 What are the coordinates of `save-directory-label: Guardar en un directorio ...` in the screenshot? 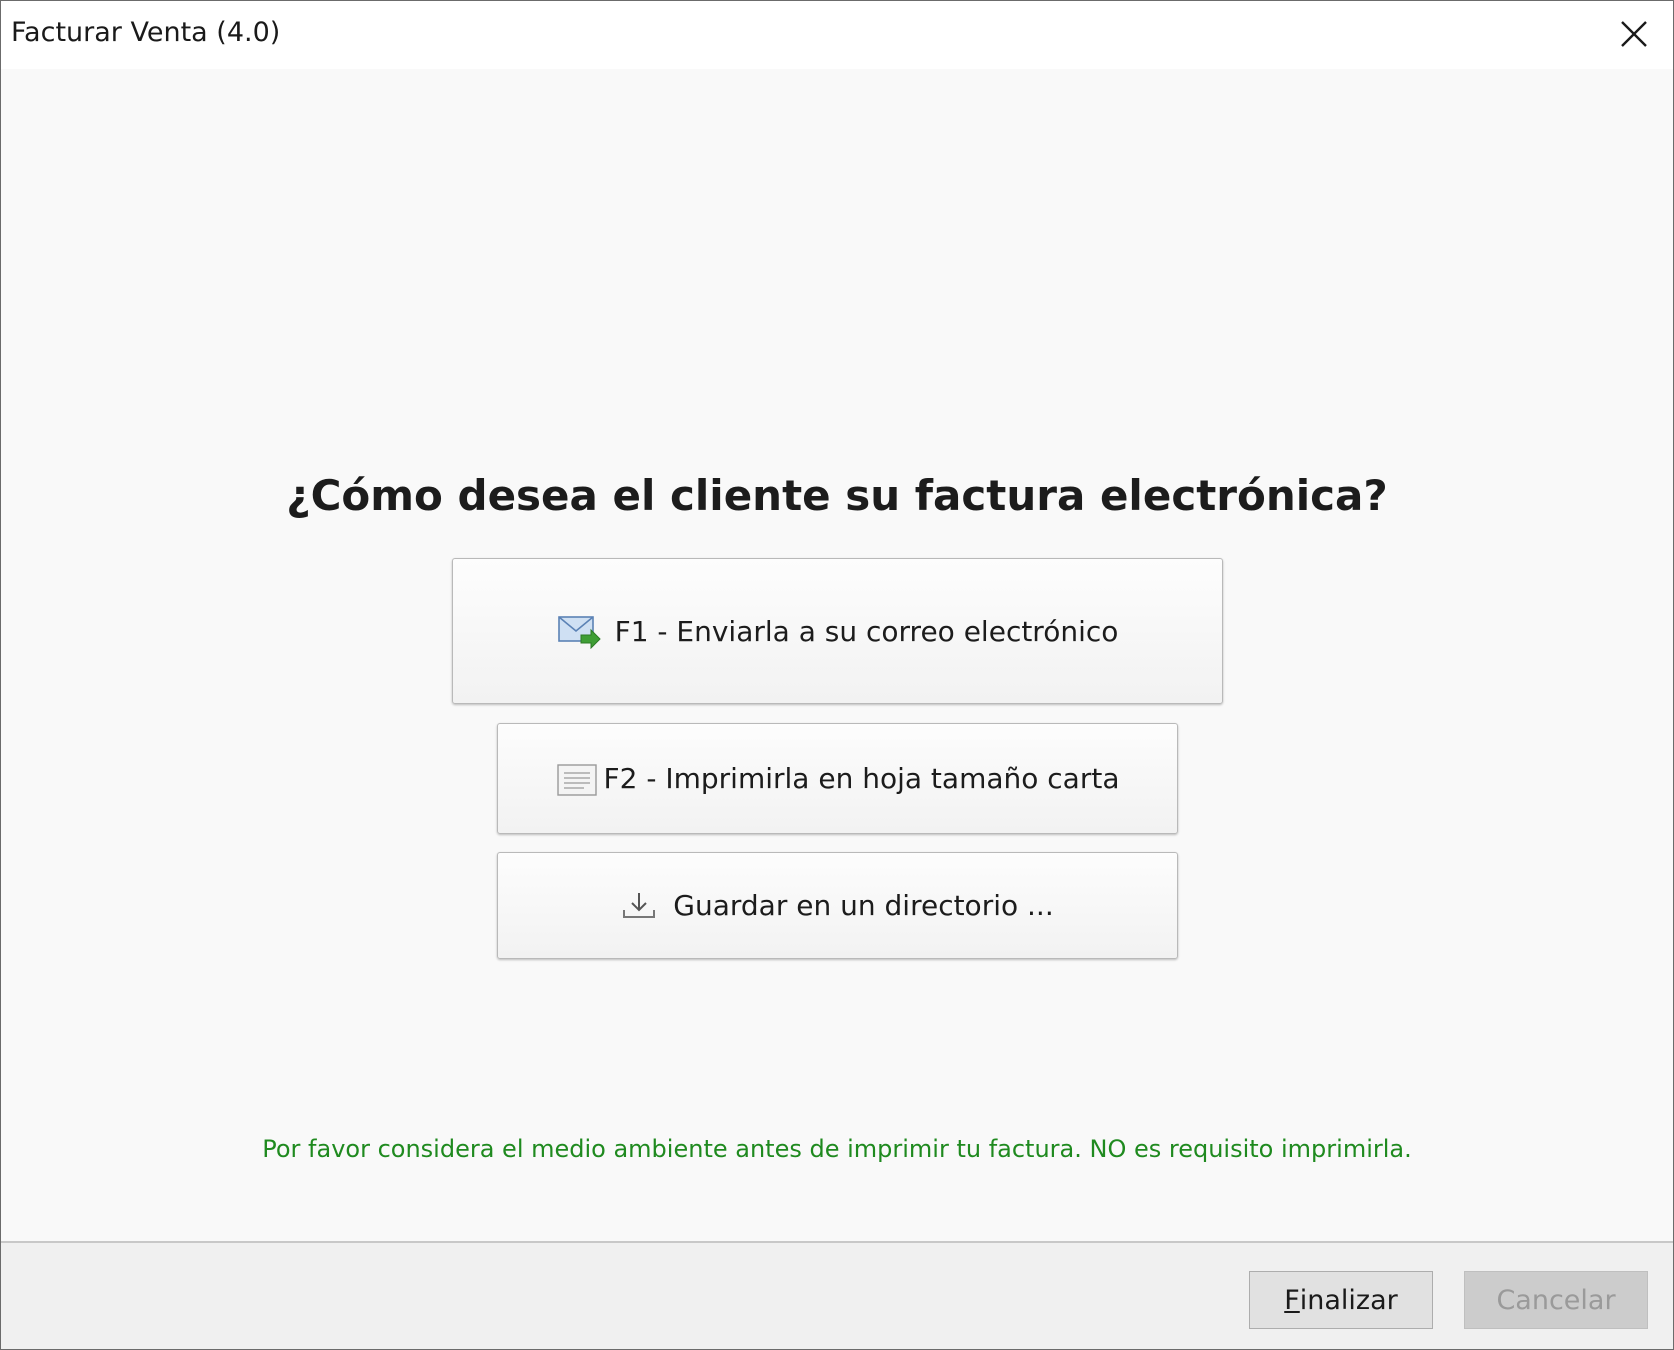 It's located at (863, 905).